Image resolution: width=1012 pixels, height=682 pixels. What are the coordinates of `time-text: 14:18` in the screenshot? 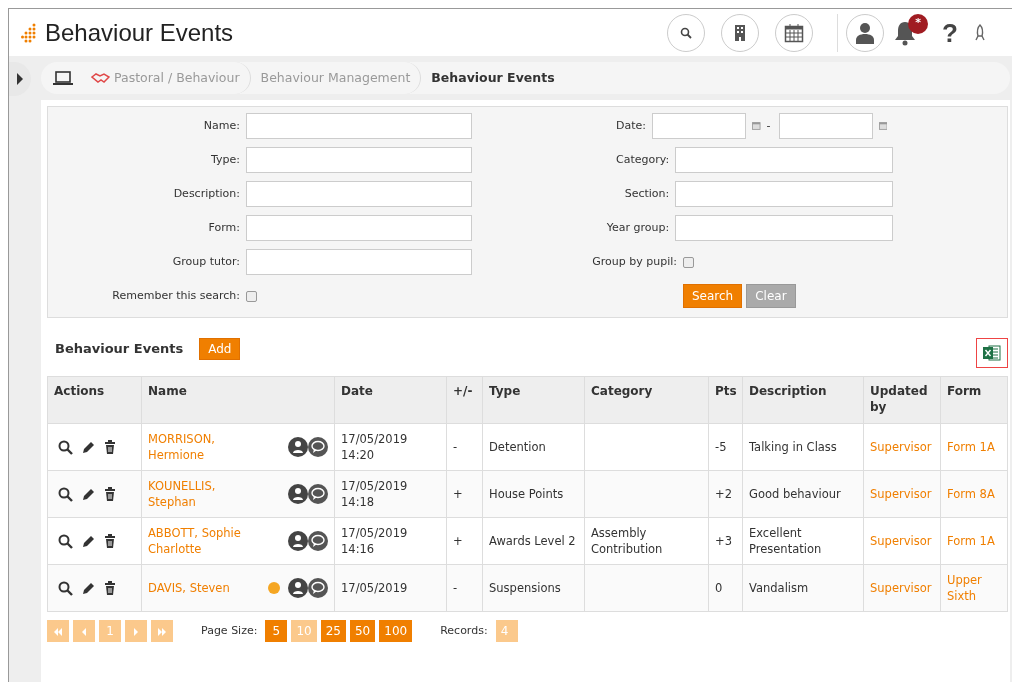 It's located at (358, 502).